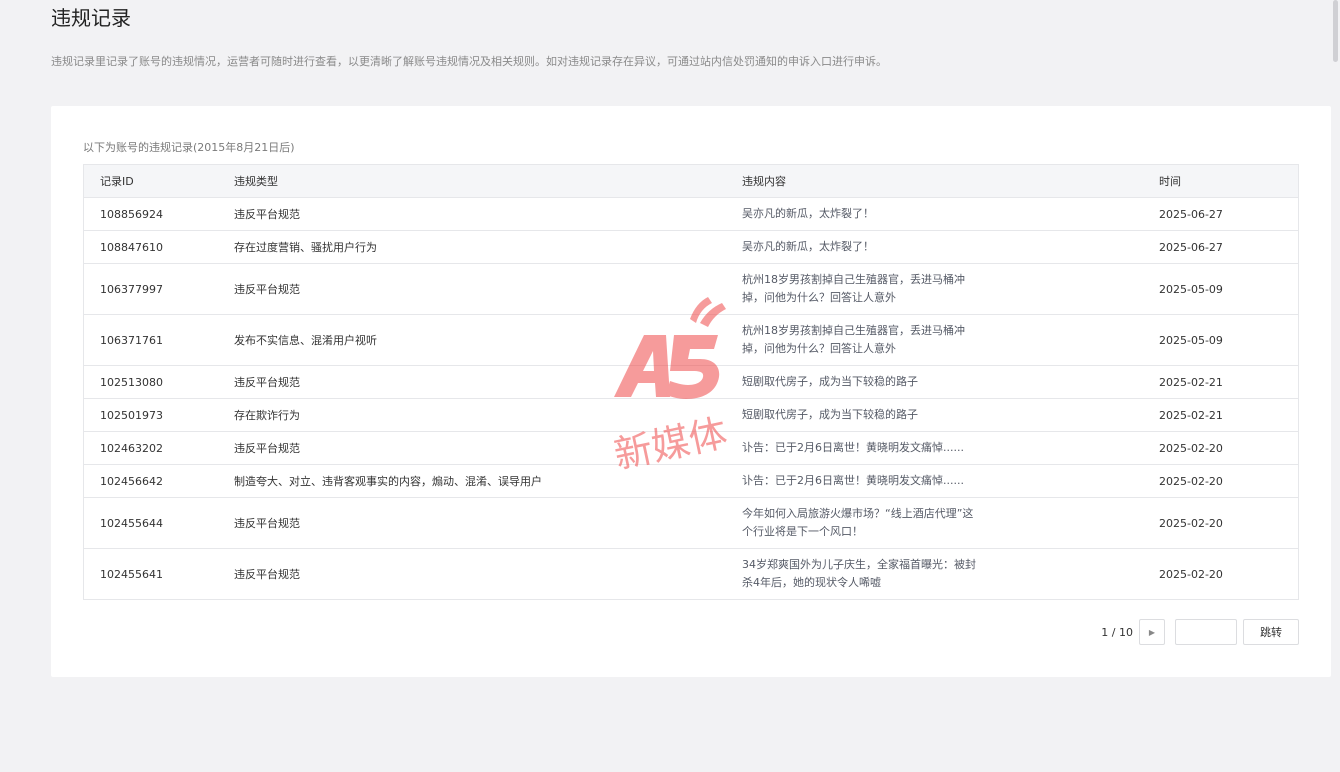  I want to click on table-row: 108856924 违反平台规范 吴亦凡的新瓜，太炸裂了！ 2025-06-27, so click(691, 214).